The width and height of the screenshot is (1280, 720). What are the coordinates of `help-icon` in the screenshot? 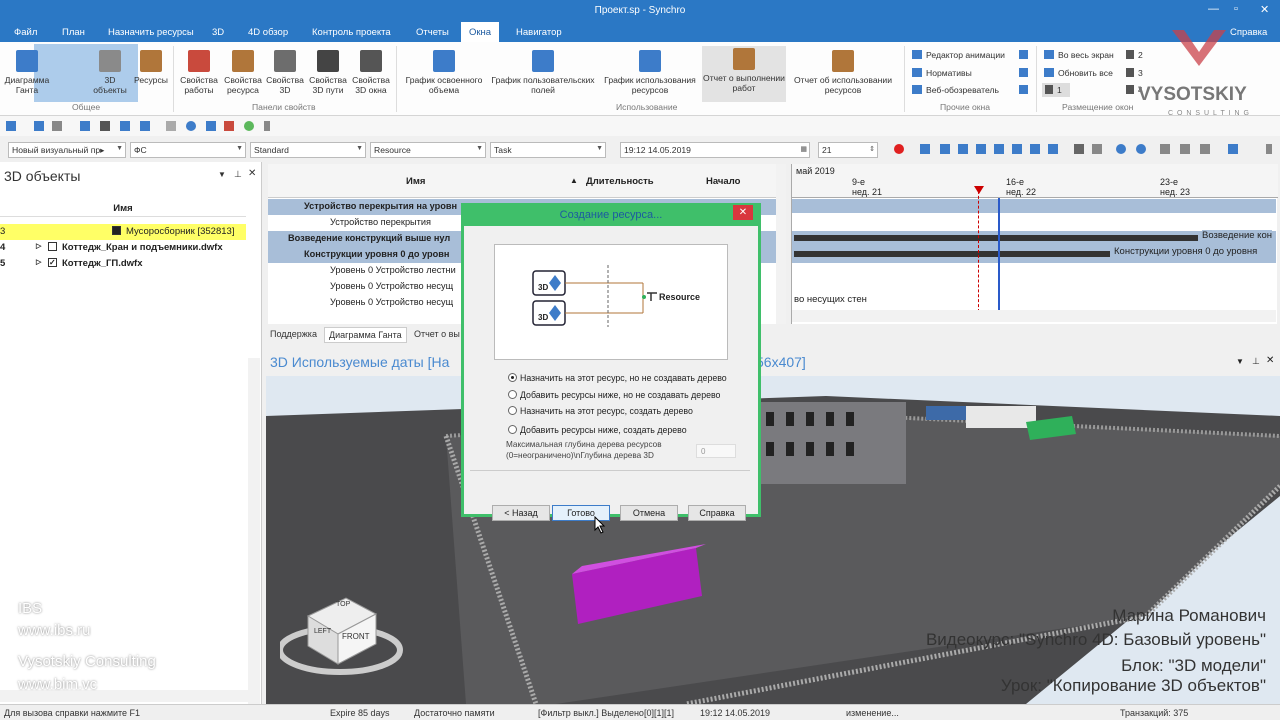 It's located at (191, 126).